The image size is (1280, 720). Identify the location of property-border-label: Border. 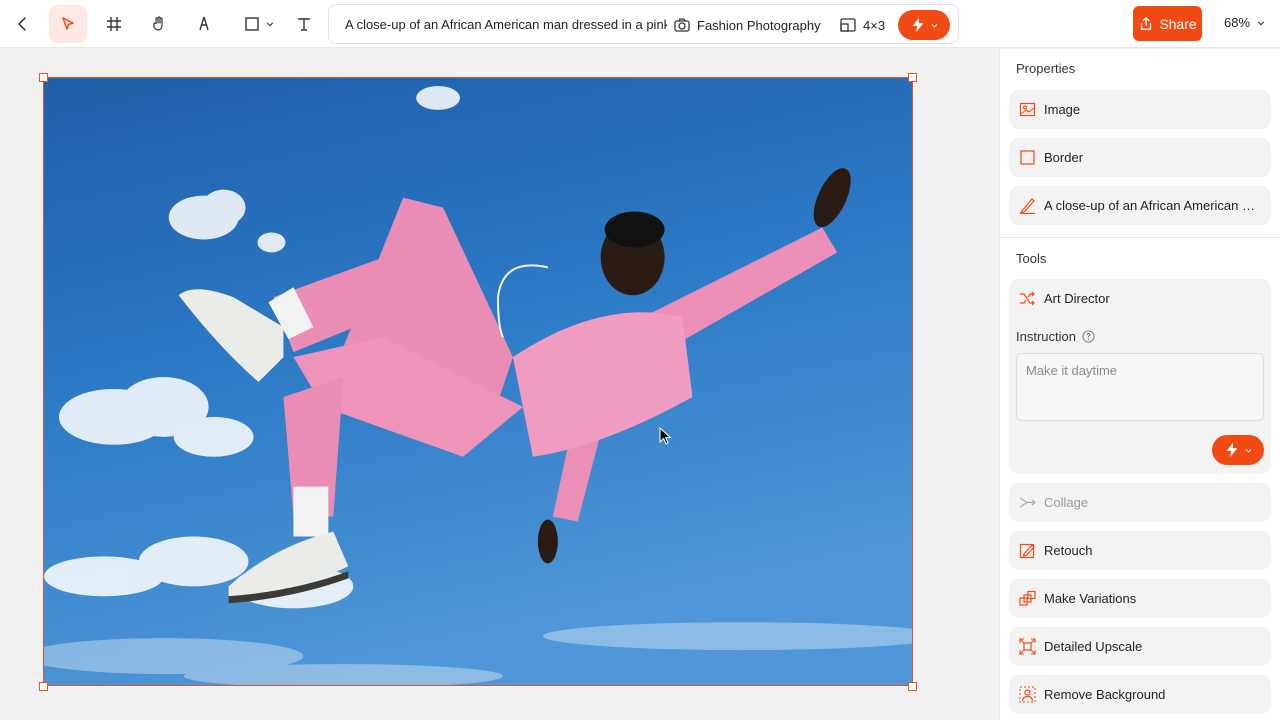
(1064, 157).